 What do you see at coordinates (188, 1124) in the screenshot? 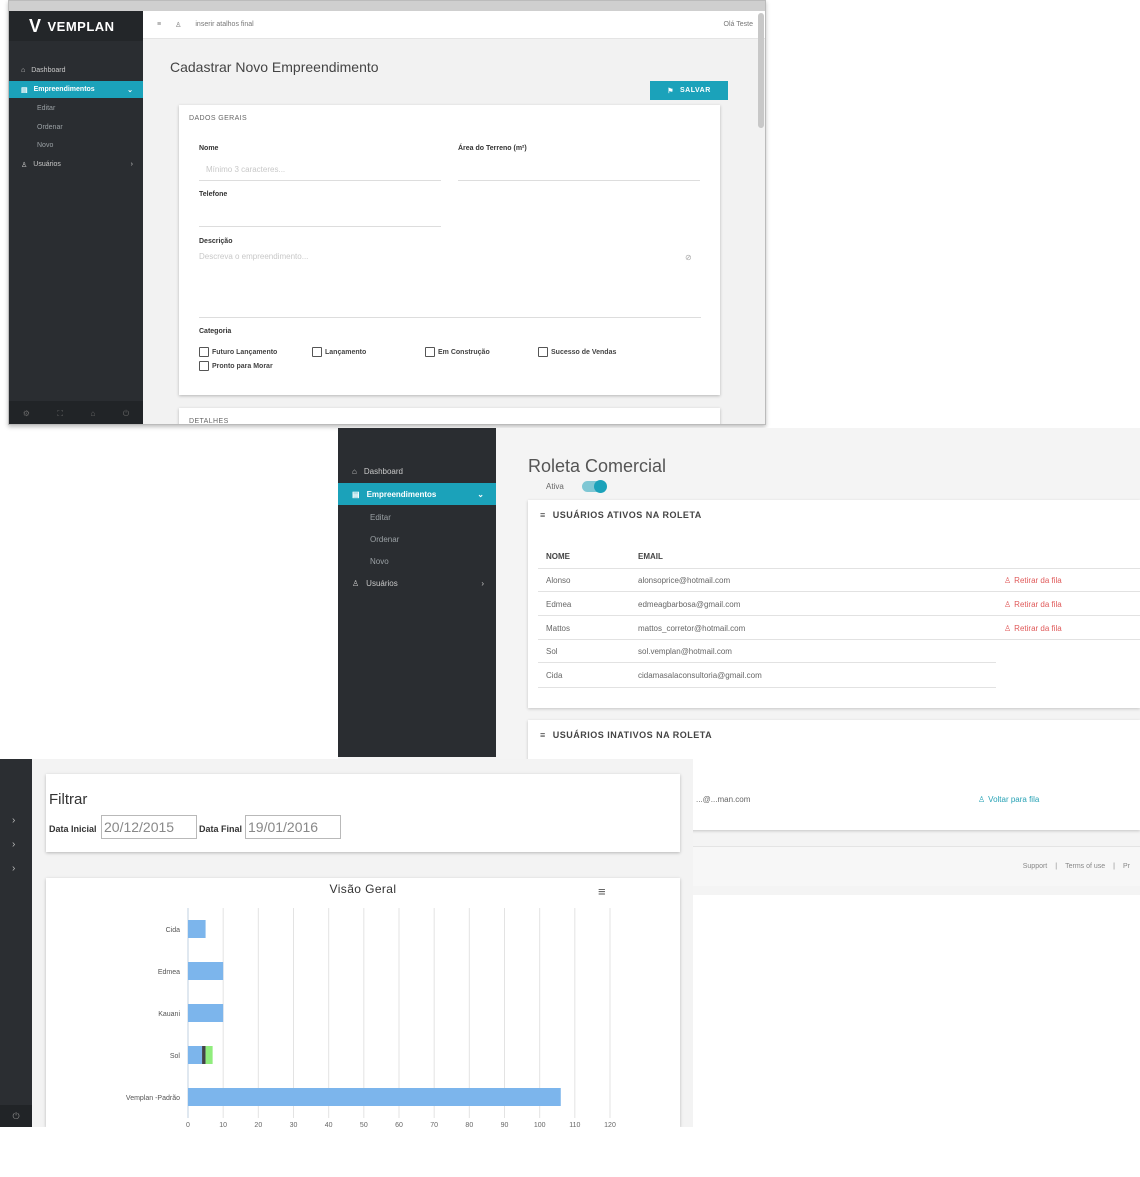
I see `x-tick-label: 0` at bounding box center [188, 1124].